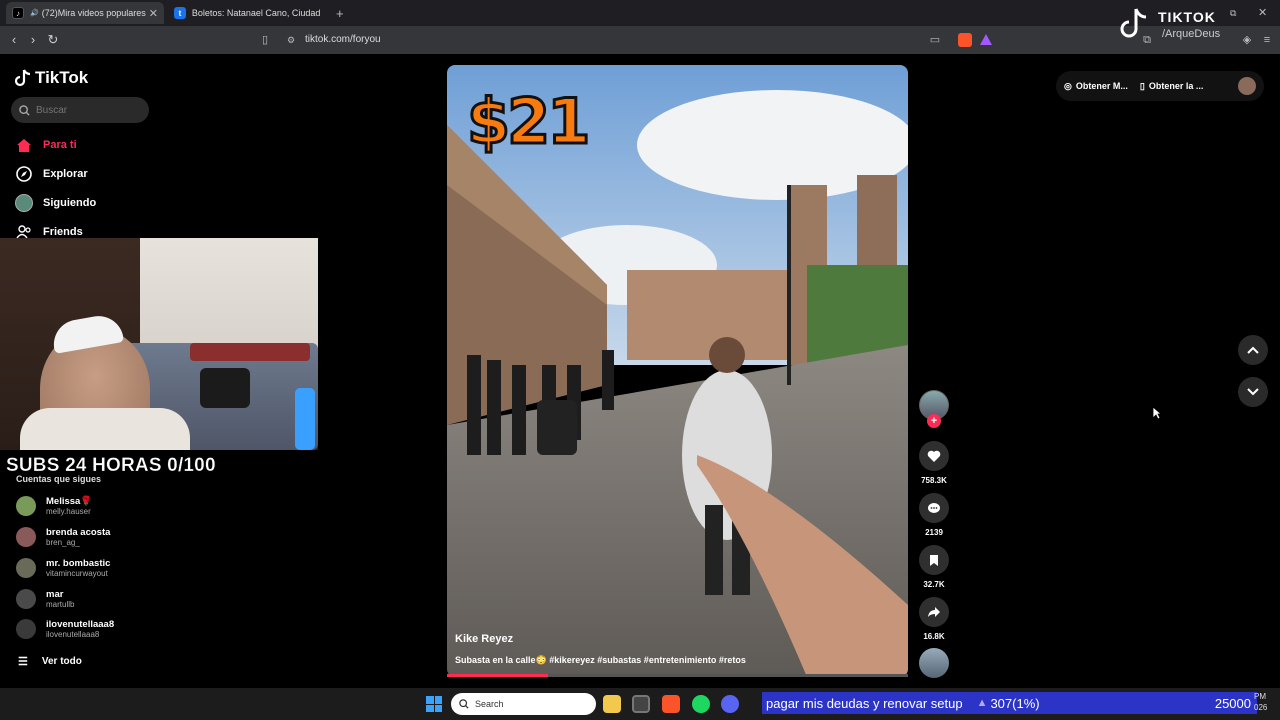 Image resolution: width=1280 pixels, height=720 pixels. What do you see at coordinates (153, 13) in the screenshot?
I see `tab-close-icon: ✕` at bounding box center [153, 13].